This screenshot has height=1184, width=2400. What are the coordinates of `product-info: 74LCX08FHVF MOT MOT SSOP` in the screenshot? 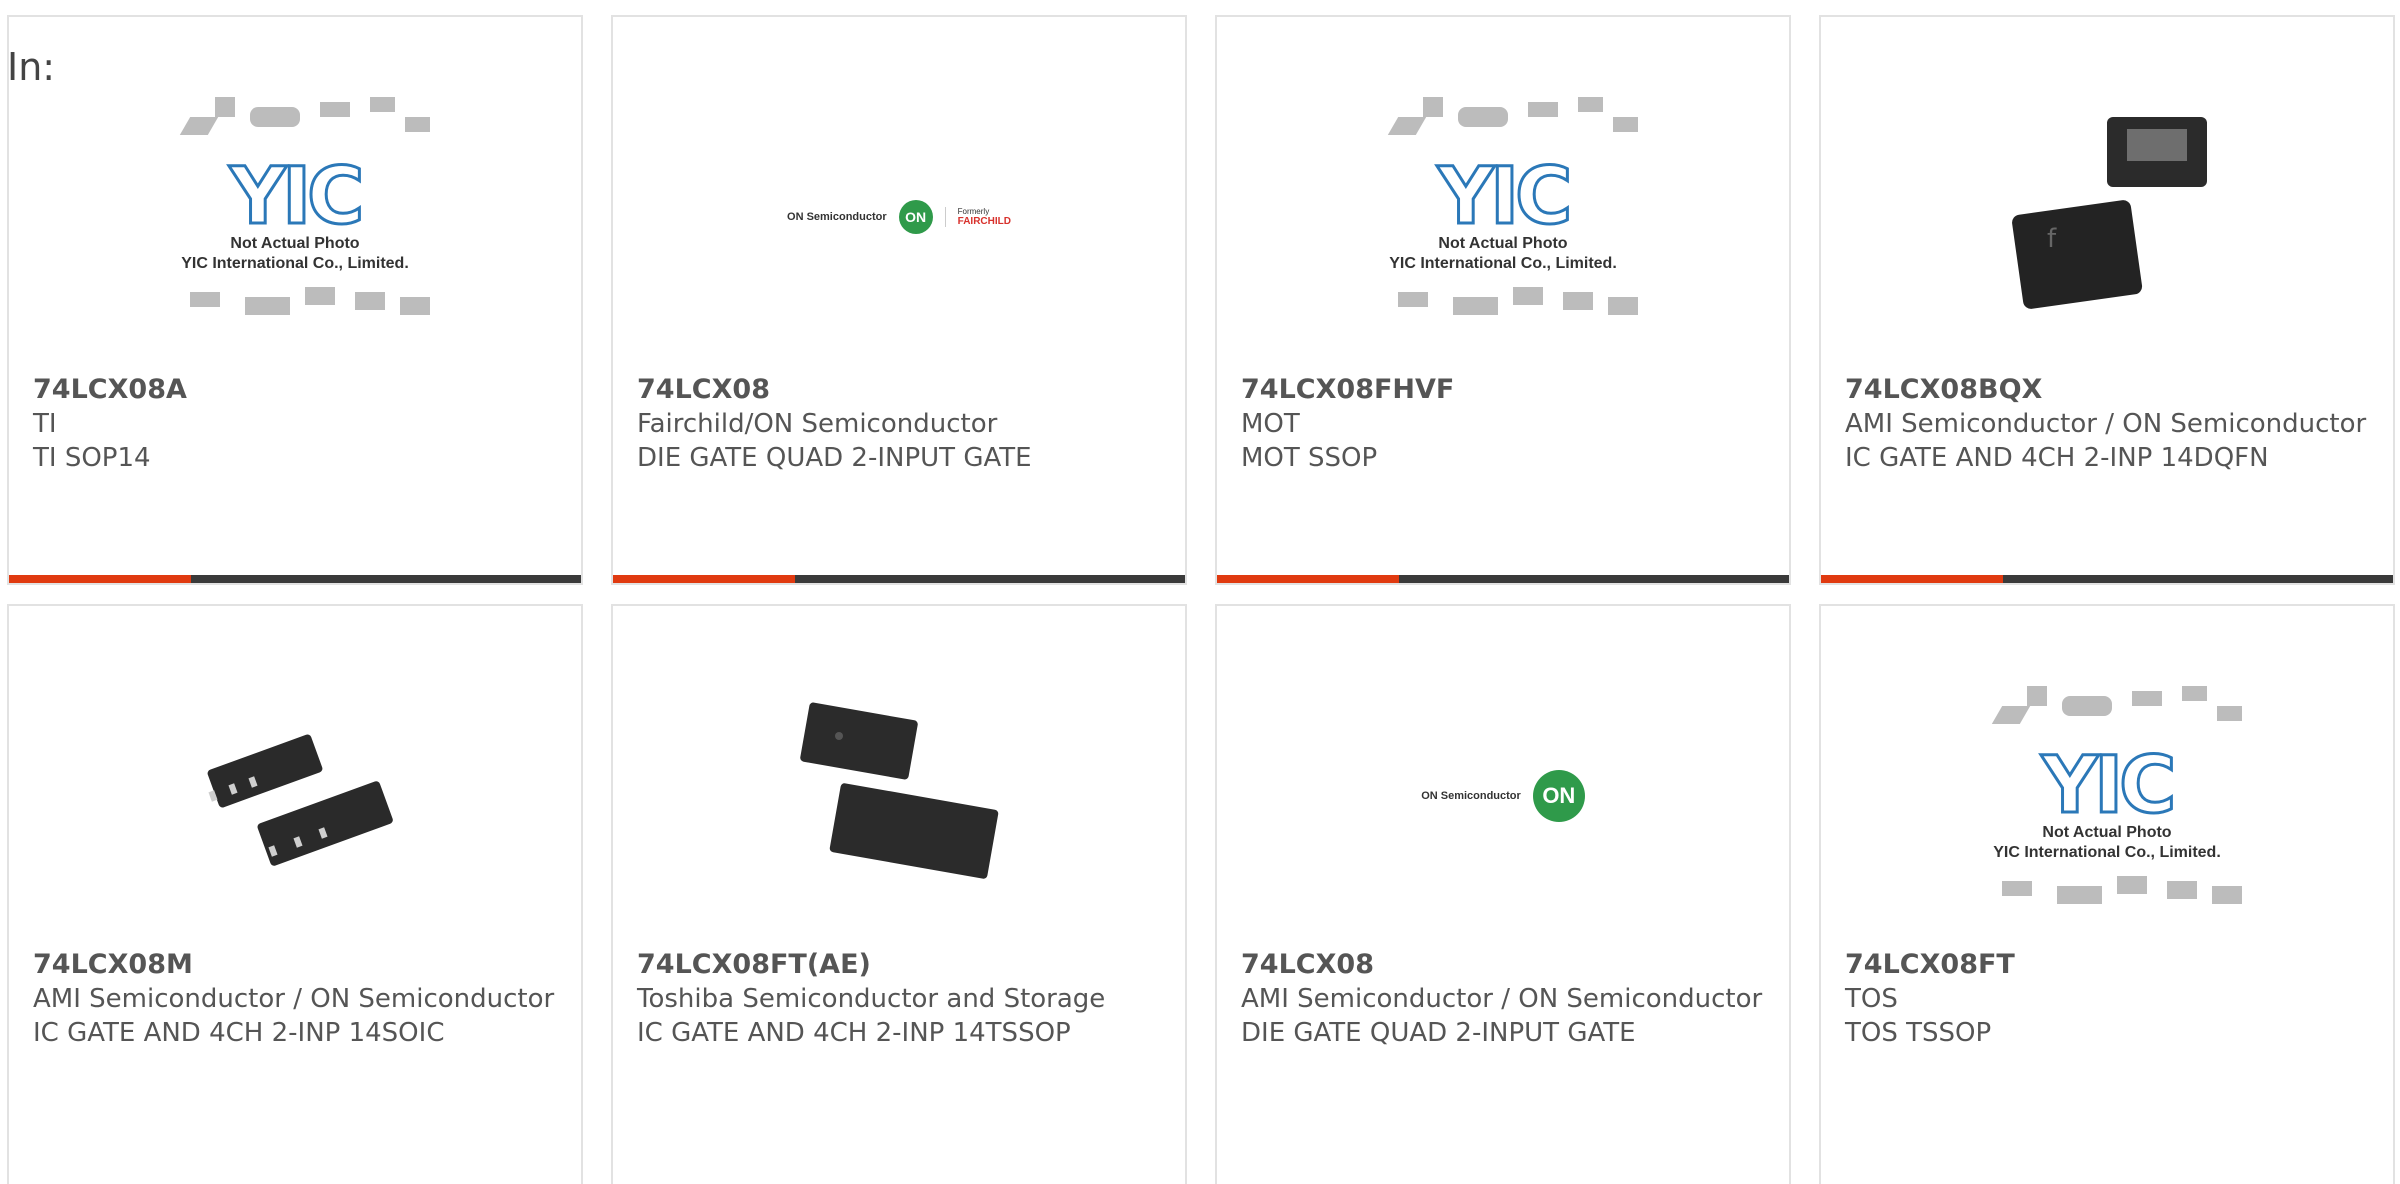 It's located at (1503, 424).